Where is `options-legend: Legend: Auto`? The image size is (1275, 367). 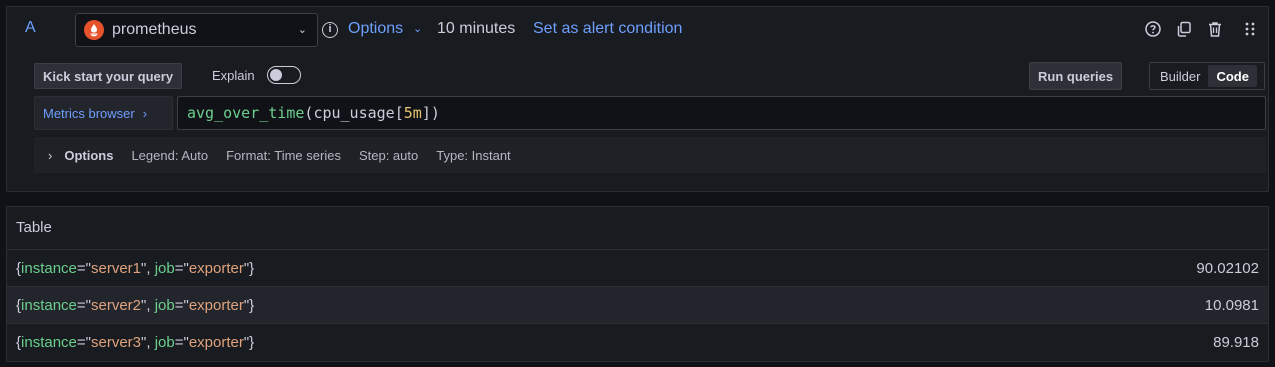 options-legend: Legend: Auto is located at coordinates (170, 155).